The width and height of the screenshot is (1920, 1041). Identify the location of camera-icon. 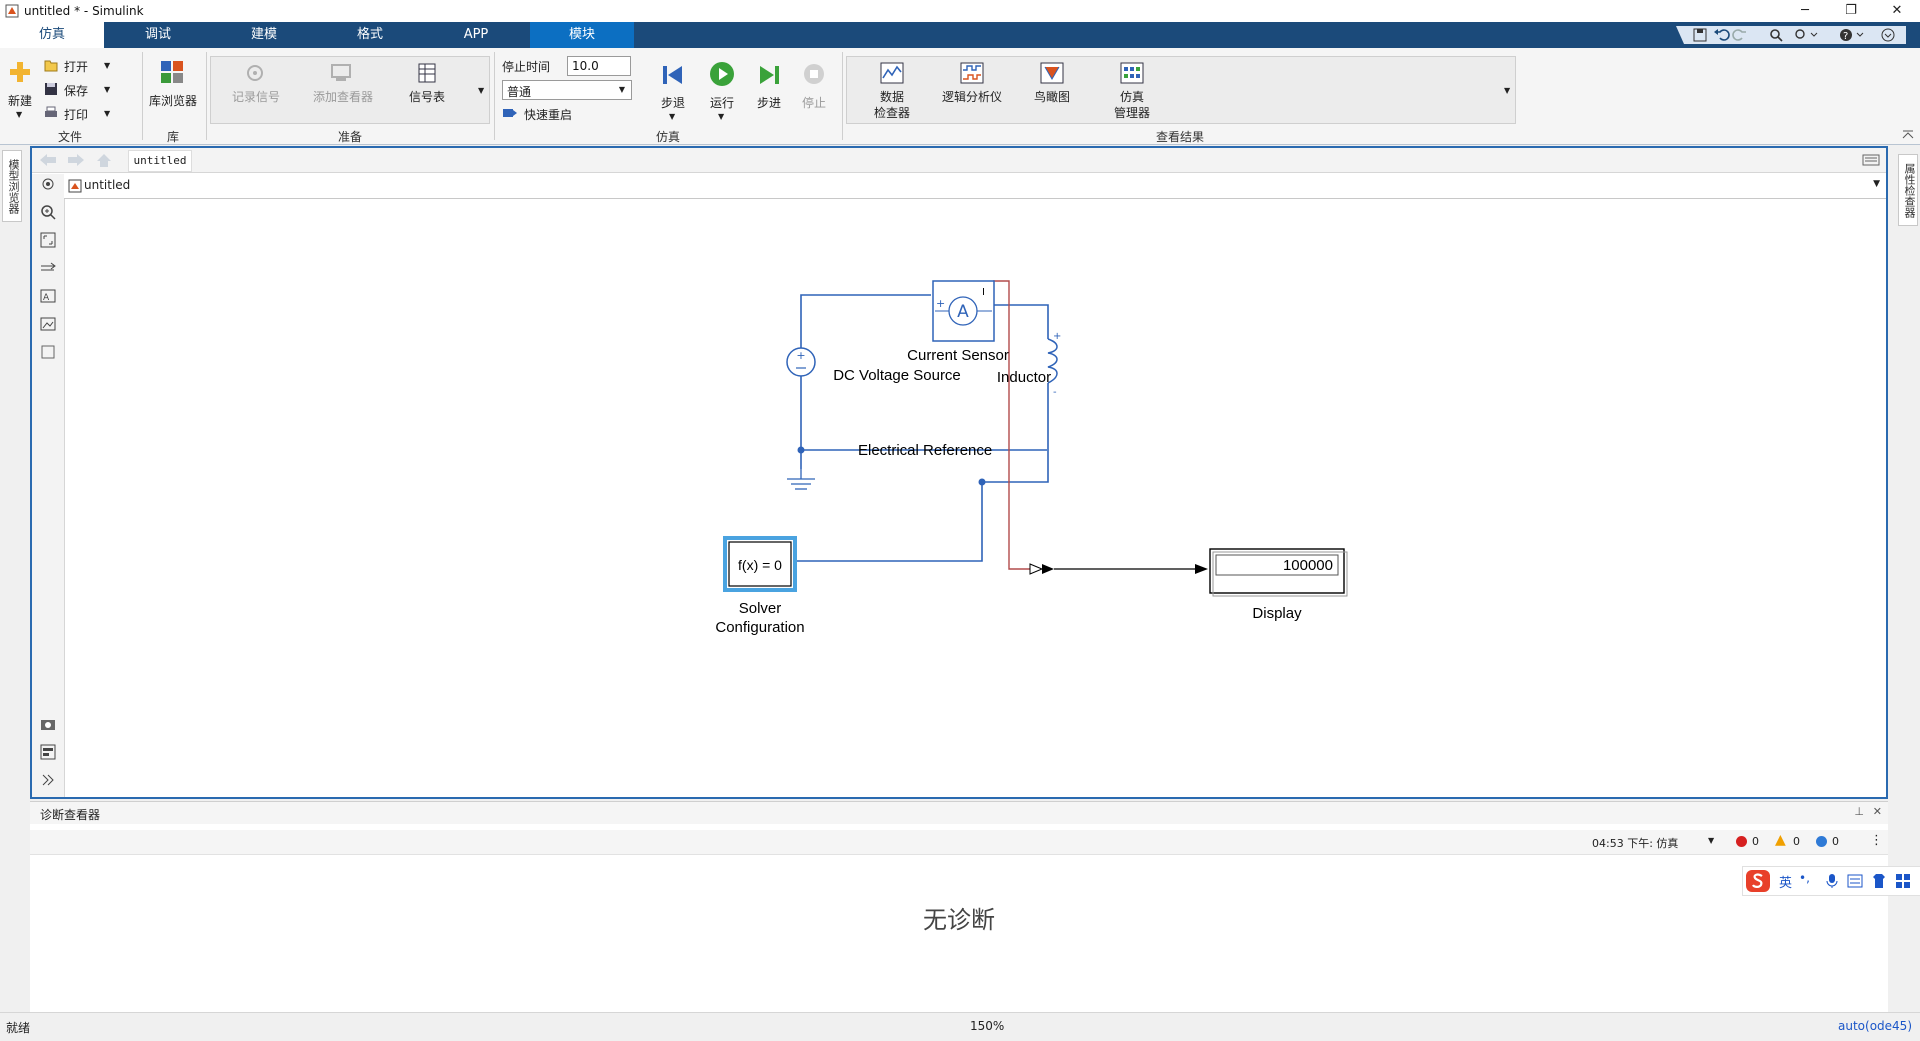
(48, 724).